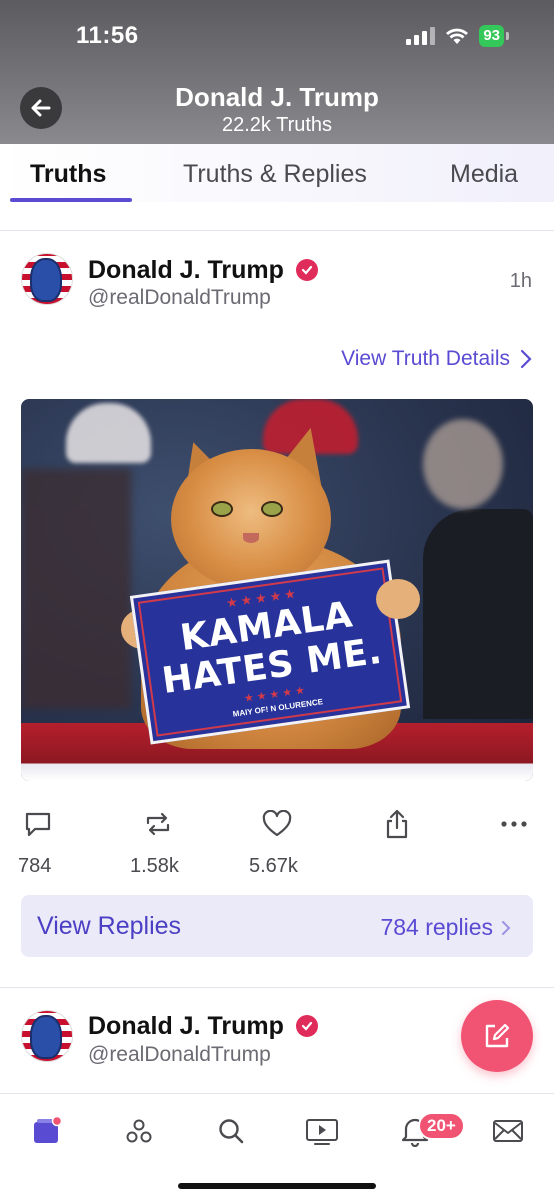 The image size is (554, 1200). What do you see at coordinates (109, 926) in the screenshot?
I see `view-replies-label: View Replies` at bounding box center [109, 926].